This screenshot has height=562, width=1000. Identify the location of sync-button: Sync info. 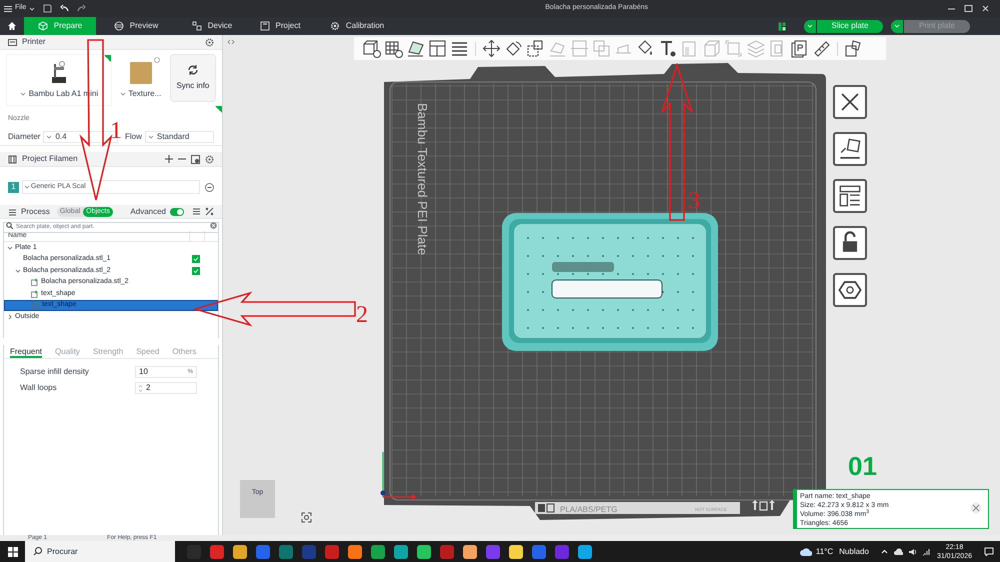
(193, 78).